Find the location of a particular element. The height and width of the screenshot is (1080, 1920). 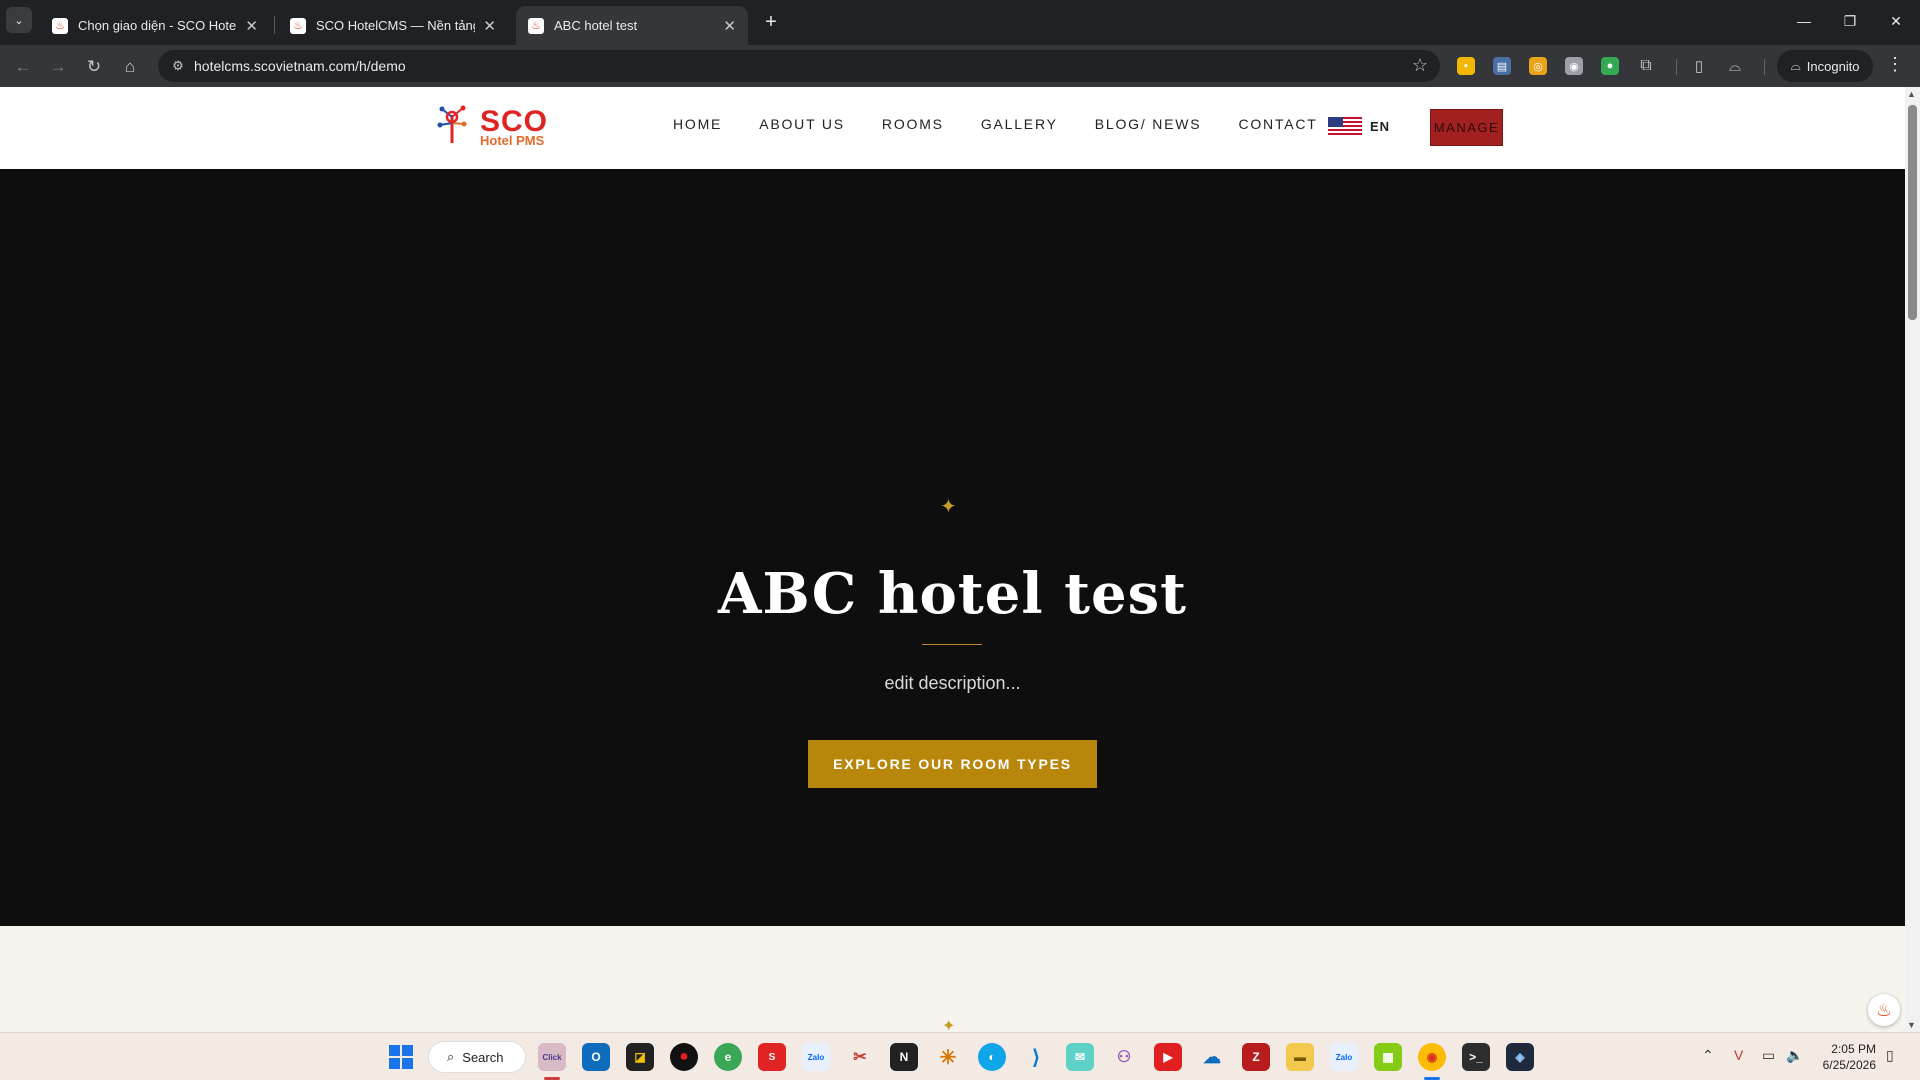

terminal-app-icon: >_ is located at coordinates (1476, 1057).